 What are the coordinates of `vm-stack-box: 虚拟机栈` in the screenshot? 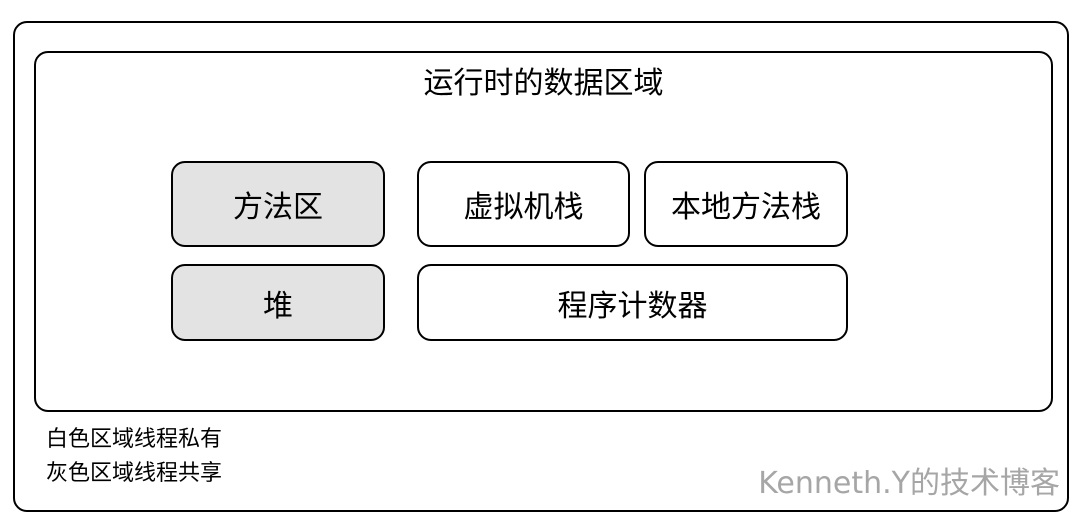 It's located at (523, 204).